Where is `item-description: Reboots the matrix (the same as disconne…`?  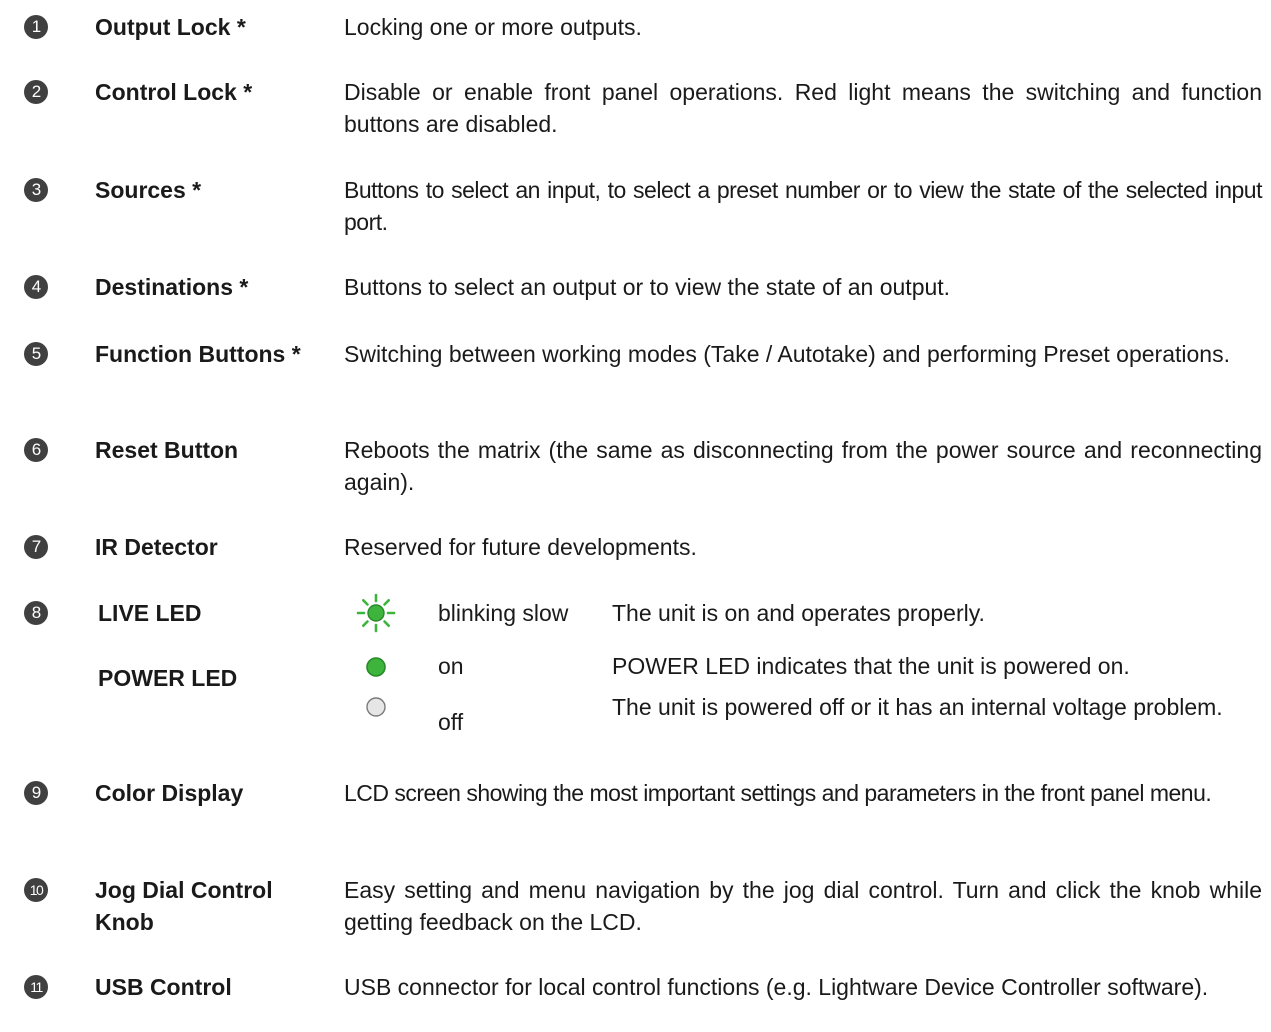 item-description: Reboots the matrix (the same as disconne… is located at coordinates (803, 466).